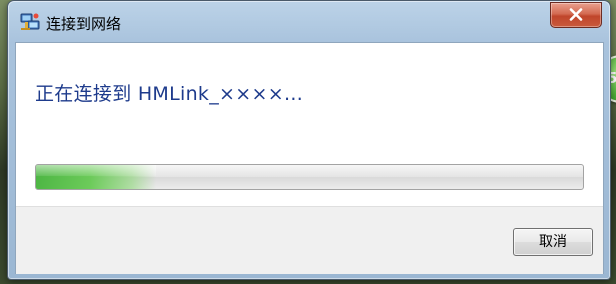  What do you see at coordinates (309, 22) in the screenshot?
I see `title-bar: 连接到网络` at bounding box center [309, 22].